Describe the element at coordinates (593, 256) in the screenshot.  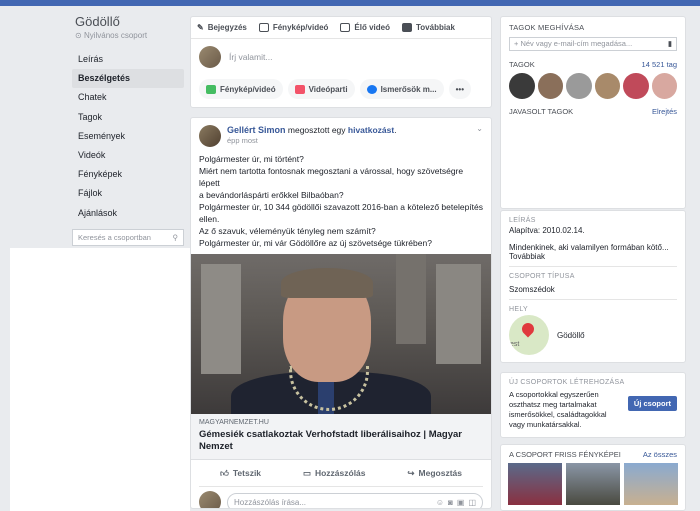
I see `see-more-link: Továbbiak` at that location.